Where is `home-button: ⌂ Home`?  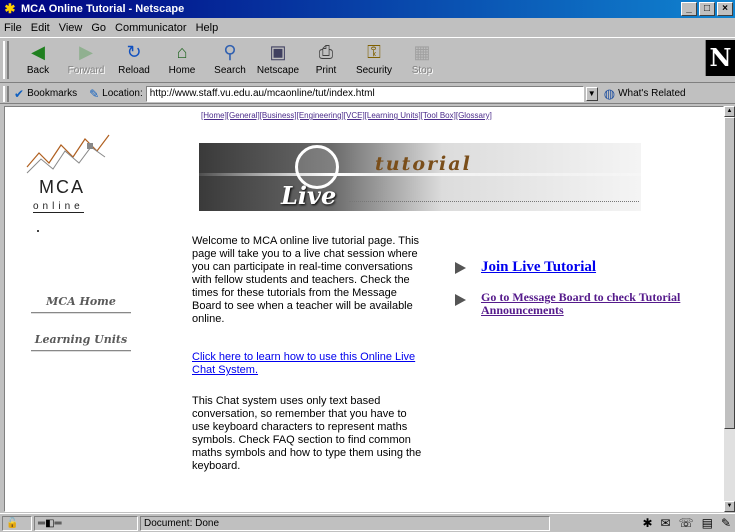
home-button: ⌂ Home is located at coordinates (182, 60).